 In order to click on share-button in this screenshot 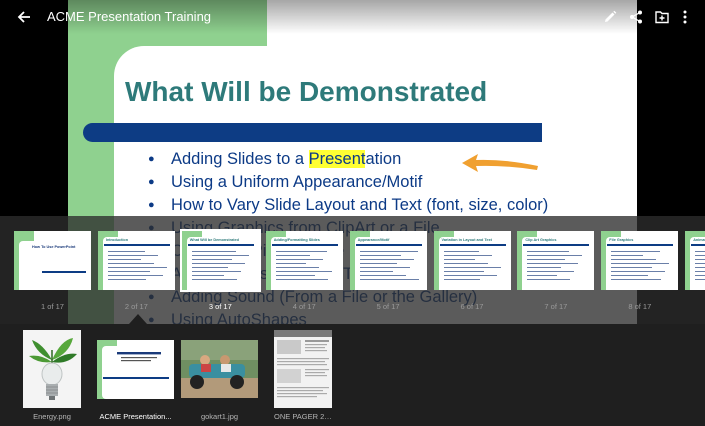, I will do `click(636, 17)`.